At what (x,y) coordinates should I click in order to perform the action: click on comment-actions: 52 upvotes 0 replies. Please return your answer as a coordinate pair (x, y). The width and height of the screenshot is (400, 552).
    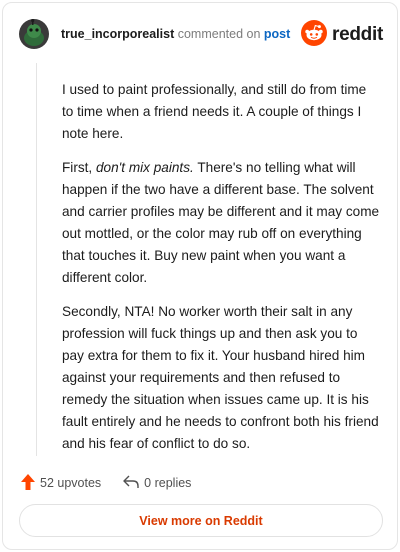
    Looking at the image, I should click on (117, 483).